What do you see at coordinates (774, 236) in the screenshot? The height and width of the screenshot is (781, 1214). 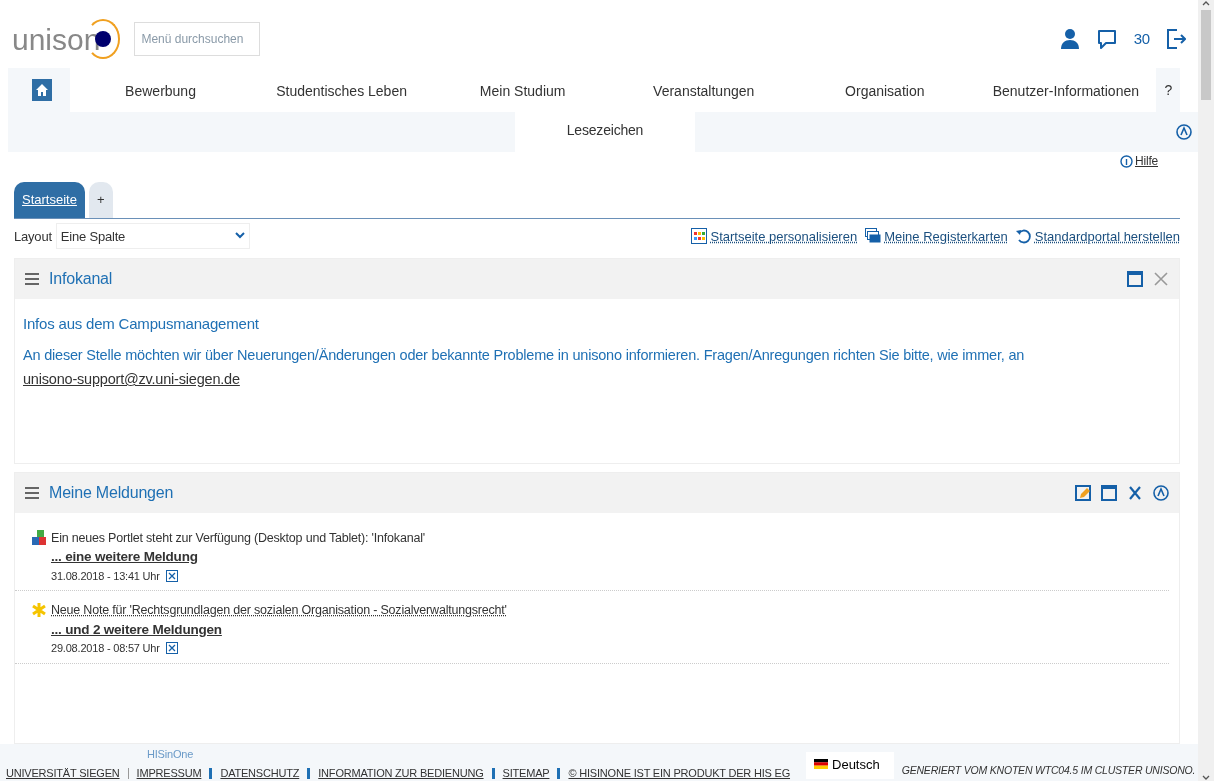 I see `action-link: Startseite personalisieren` at bounding box center [774, 236].